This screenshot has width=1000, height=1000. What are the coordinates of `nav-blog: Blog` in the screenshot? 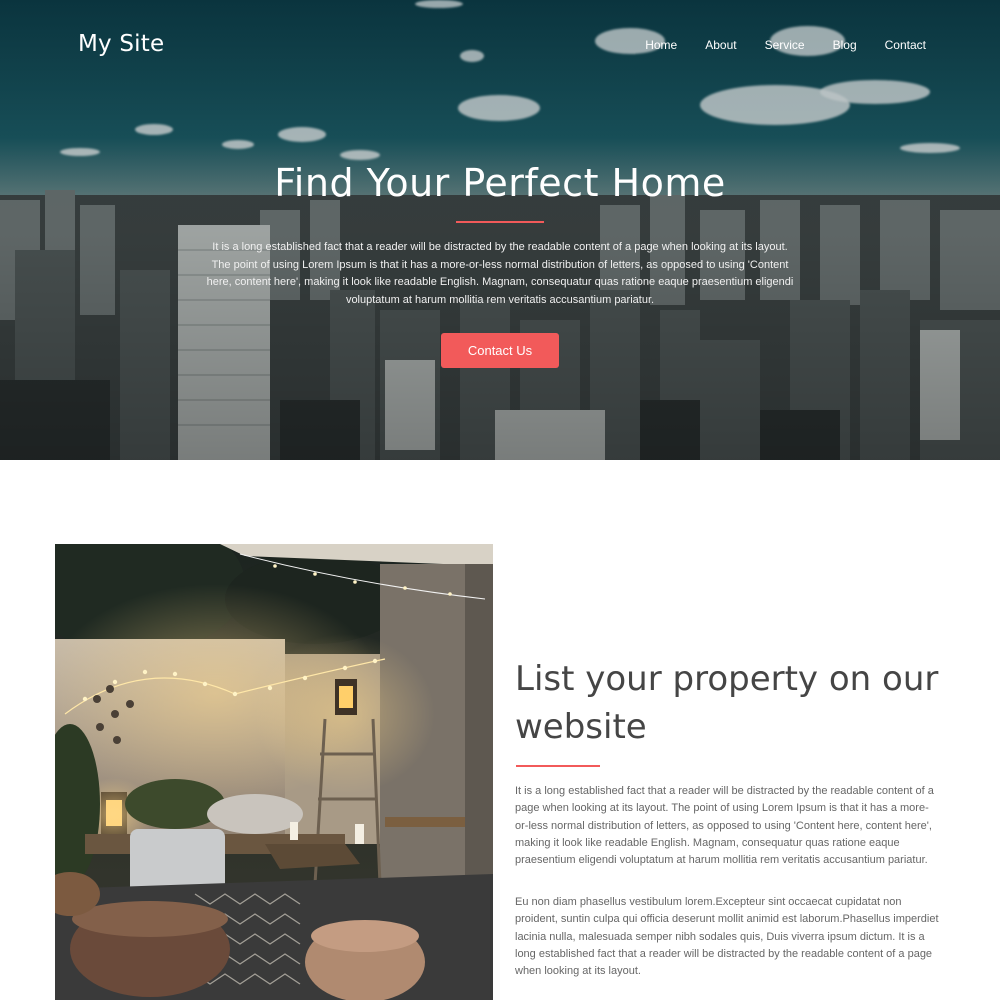 It's located at (845, 45).